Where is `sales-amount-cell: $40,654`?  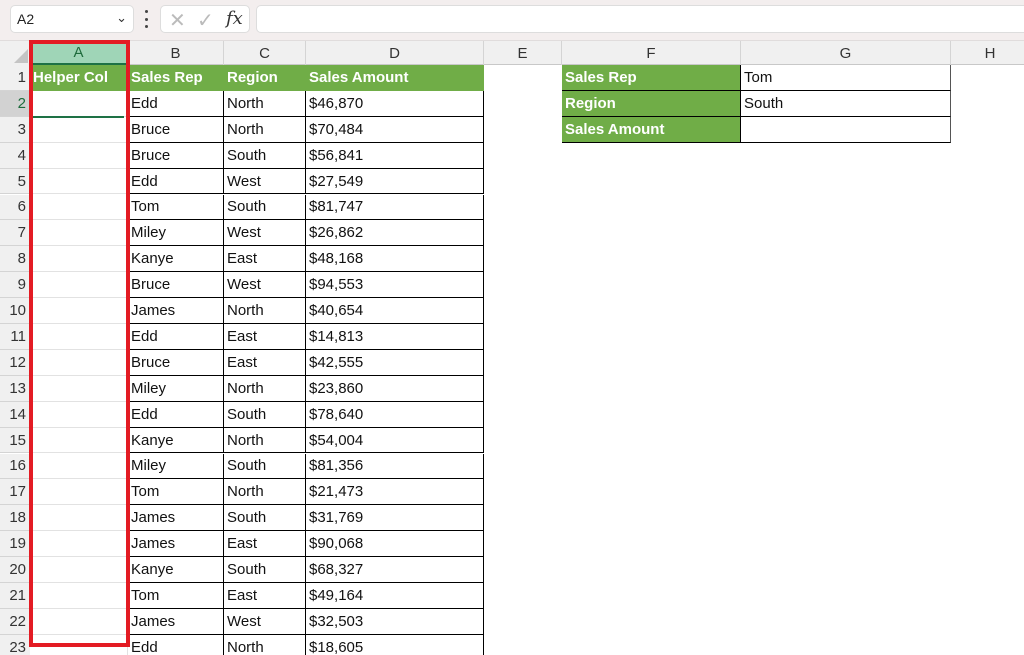
sales-amount-cell: $40,654 is located at coordinates (395, 311).